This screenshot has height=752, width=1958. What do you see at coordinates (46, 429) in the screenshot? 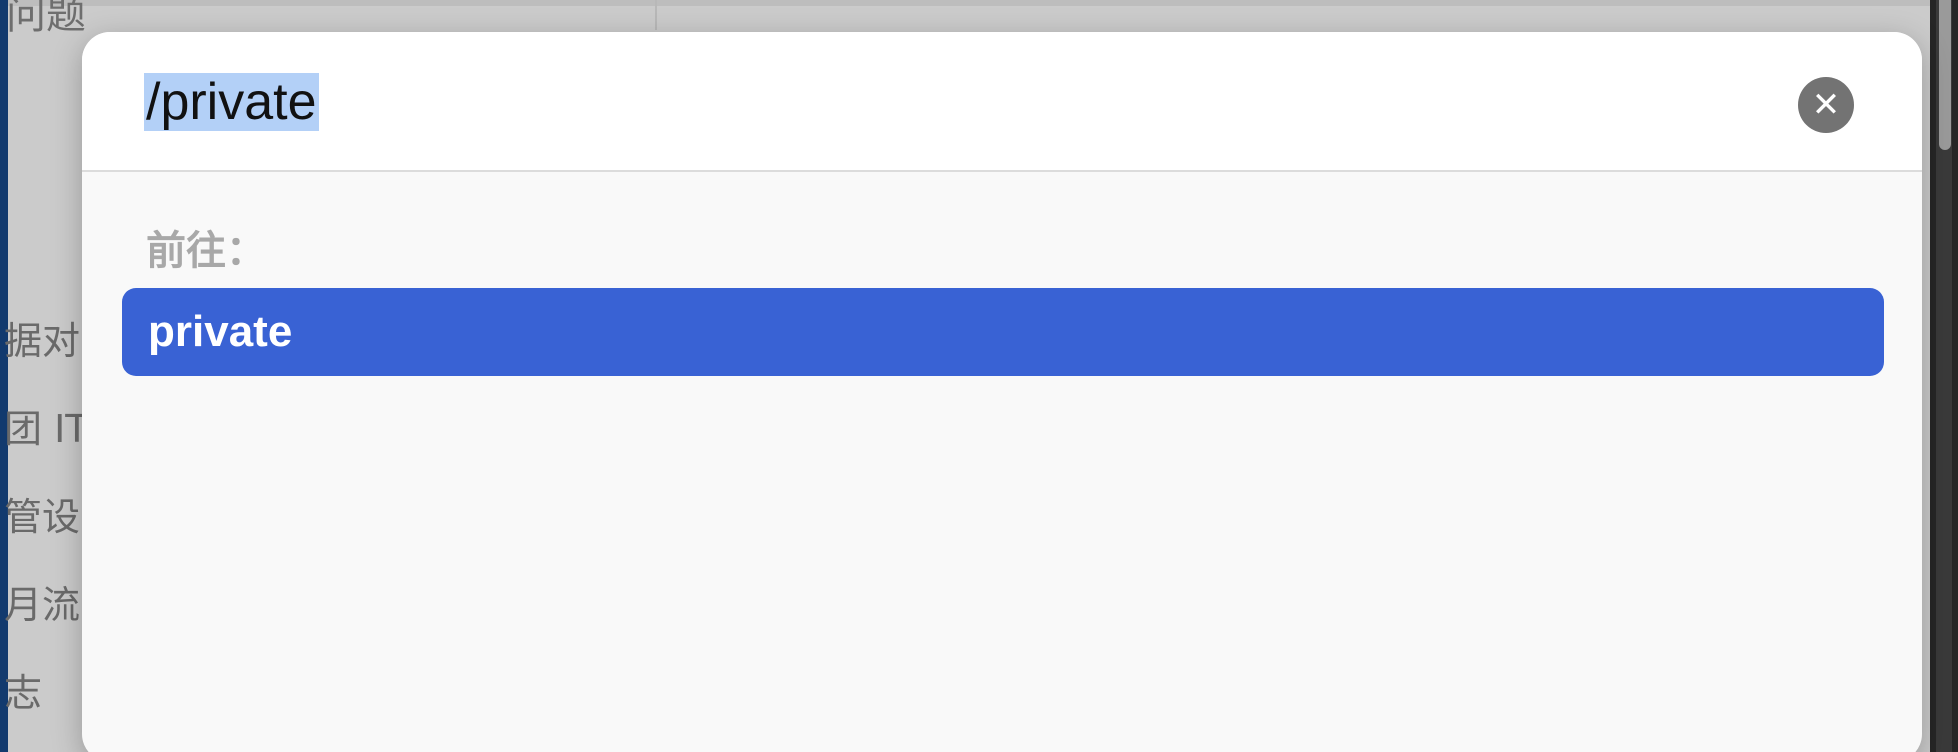
I see `background-sidebar-item: 团 IT` at bounding box center [46, 429].